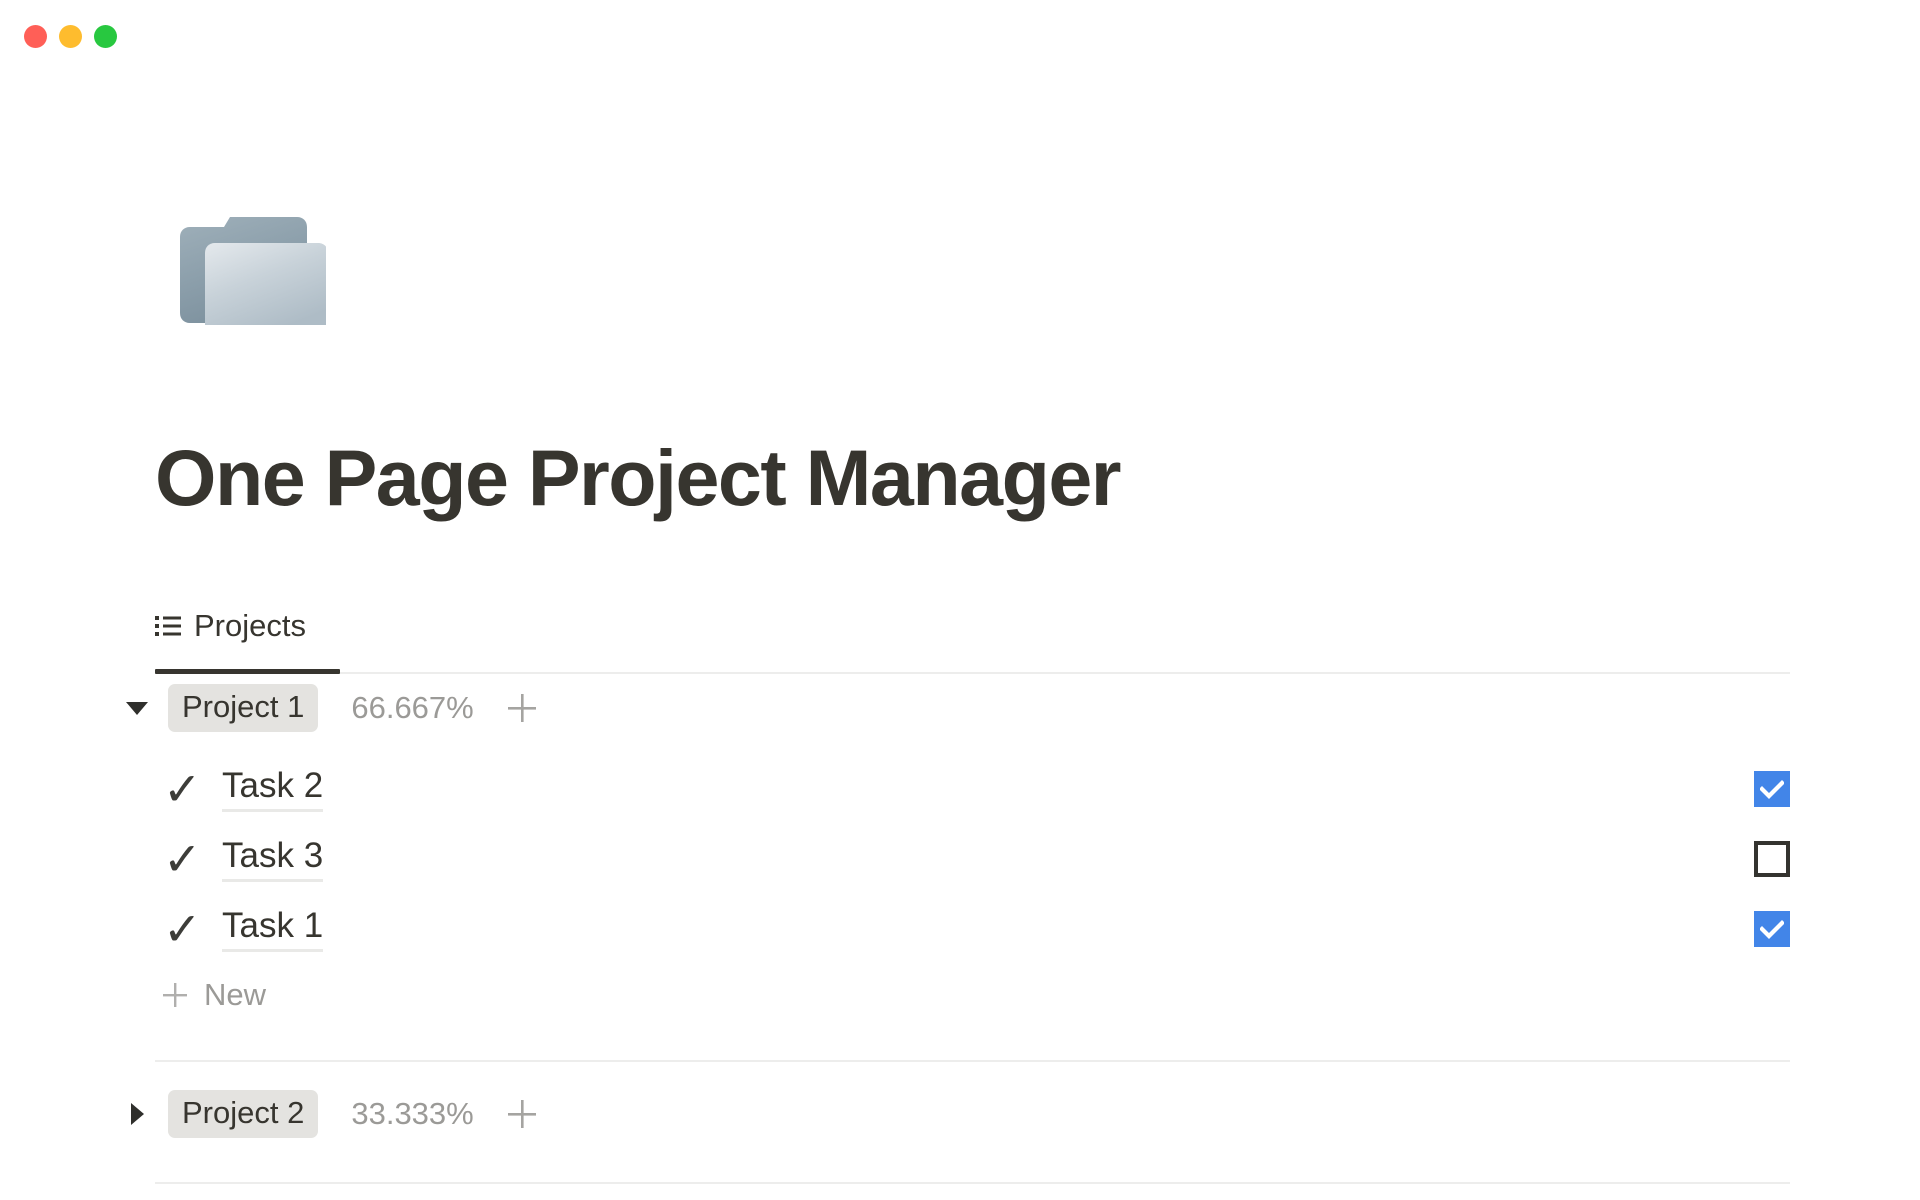  I want to click on table-row: ✓ Task 3, so click(960, 859).